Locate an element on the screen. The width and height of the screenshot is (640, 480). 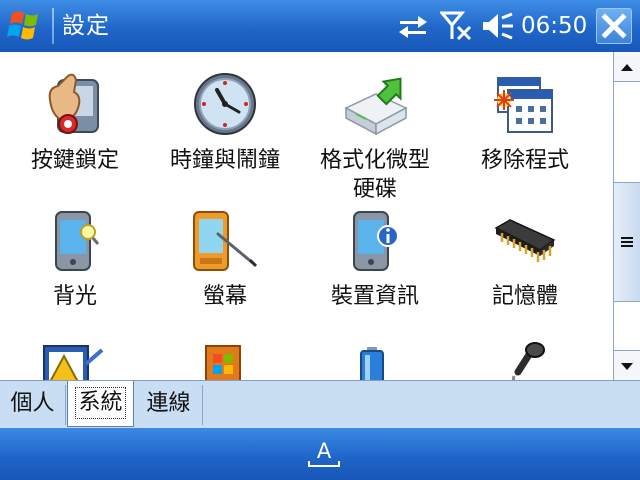
format-disk-icon is located at coordinates (376, 106).